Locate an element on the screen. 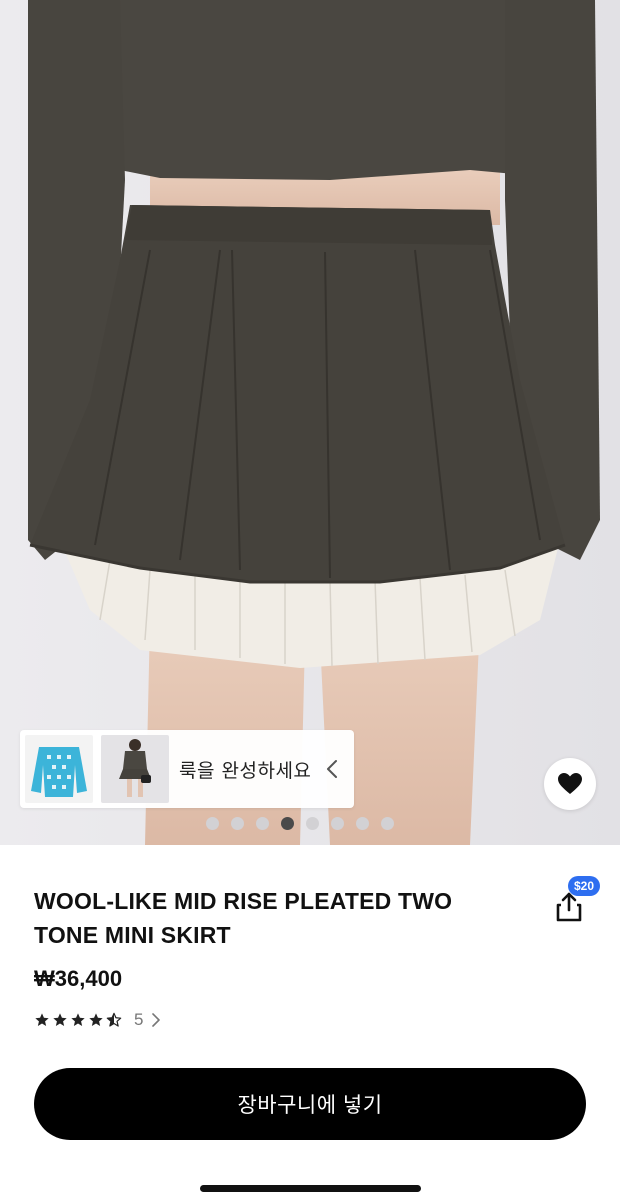 This screenshot has height=1200, width=620. share-reward-badge: $20 is located at coordinates (584, 886).